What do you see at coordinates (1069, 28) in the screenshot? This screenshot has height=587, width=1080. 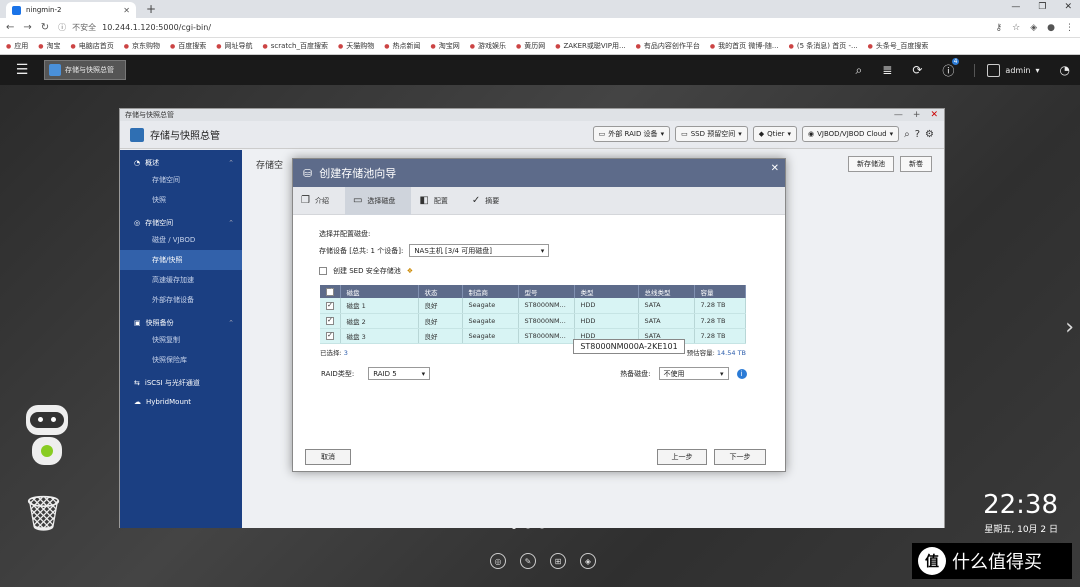 I see `more-icon: ⋮` at bounding box center [1069, 28].